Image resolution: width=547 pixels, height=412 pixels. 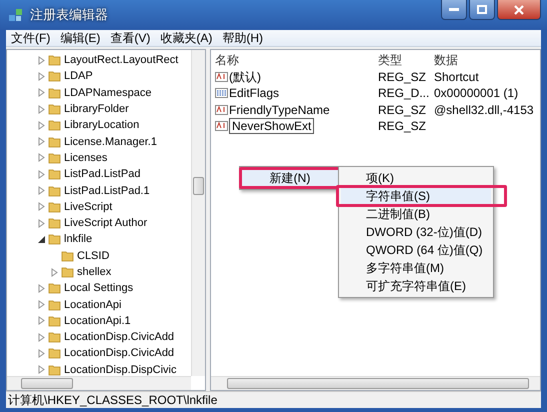 I want to click on menu-bar-item: 查看(V), so click(x=130, y=38).